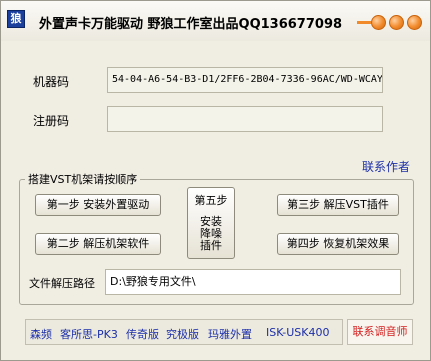  What do you see at coordinates (378, 22) in the screenshot?
I see `minimize-button` at bounding box center [378, 22].